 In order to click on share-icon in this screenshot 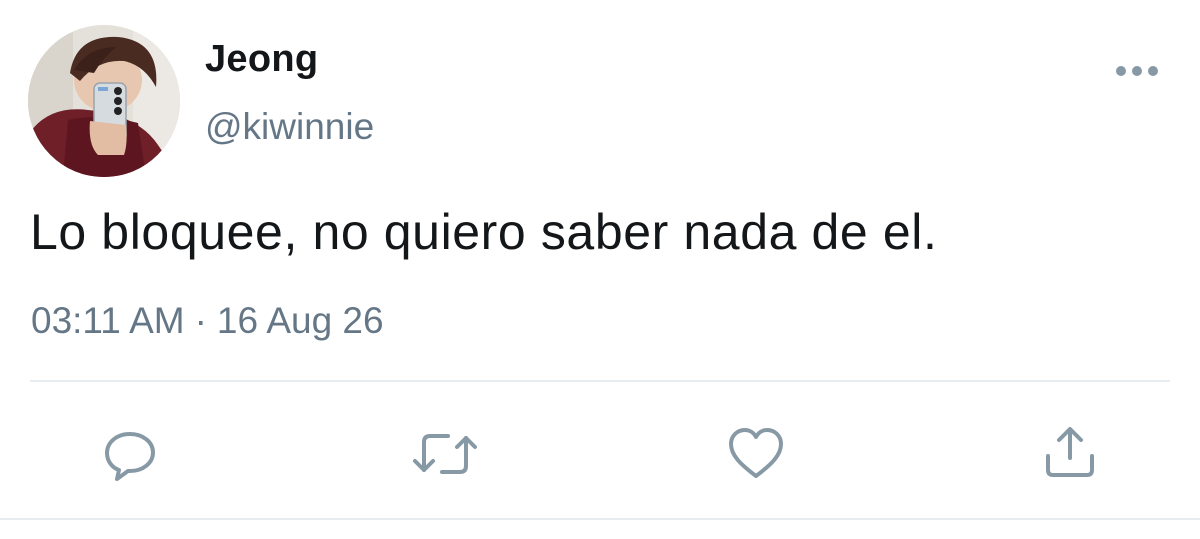, I will do `click(1070, 452)`.